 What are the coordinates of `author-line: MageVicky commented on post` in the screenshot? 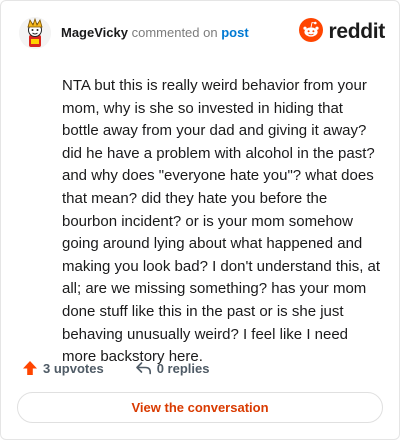 It's located at (155, 33).